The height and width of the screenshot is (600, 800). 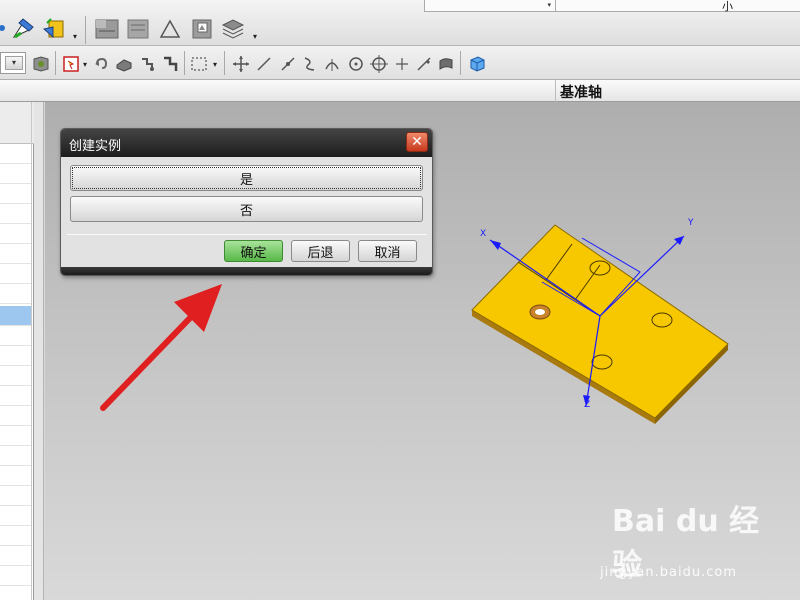 What do you see at coordinates (15, 316) in the screenshot?
I see `list-item-selected` at bounding box center [15, 316].